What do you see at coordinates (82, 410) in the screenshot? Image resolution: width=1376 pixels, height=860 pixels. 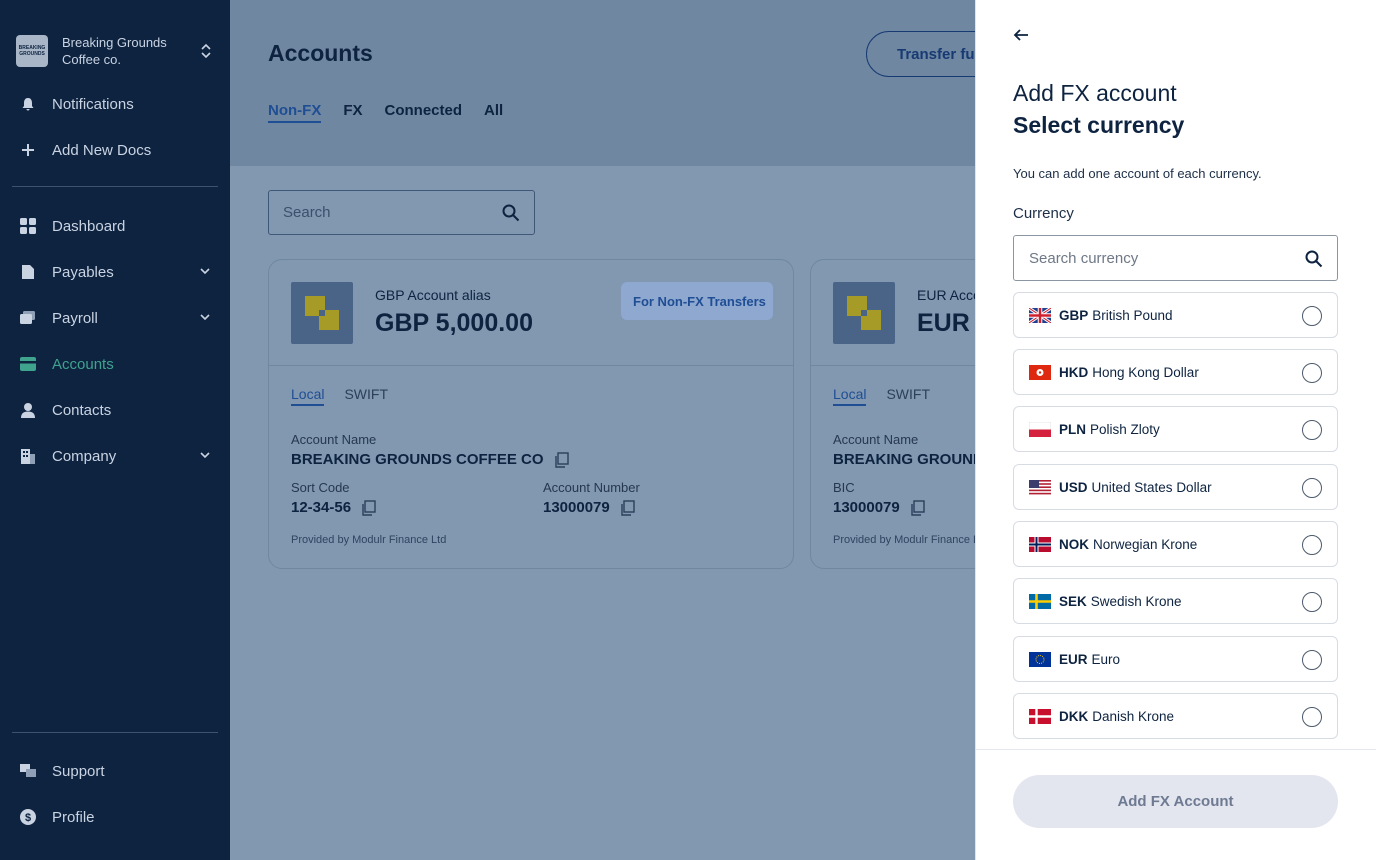 I see `sidebar-item-label: Contacts` at bounding box center [82, 410].